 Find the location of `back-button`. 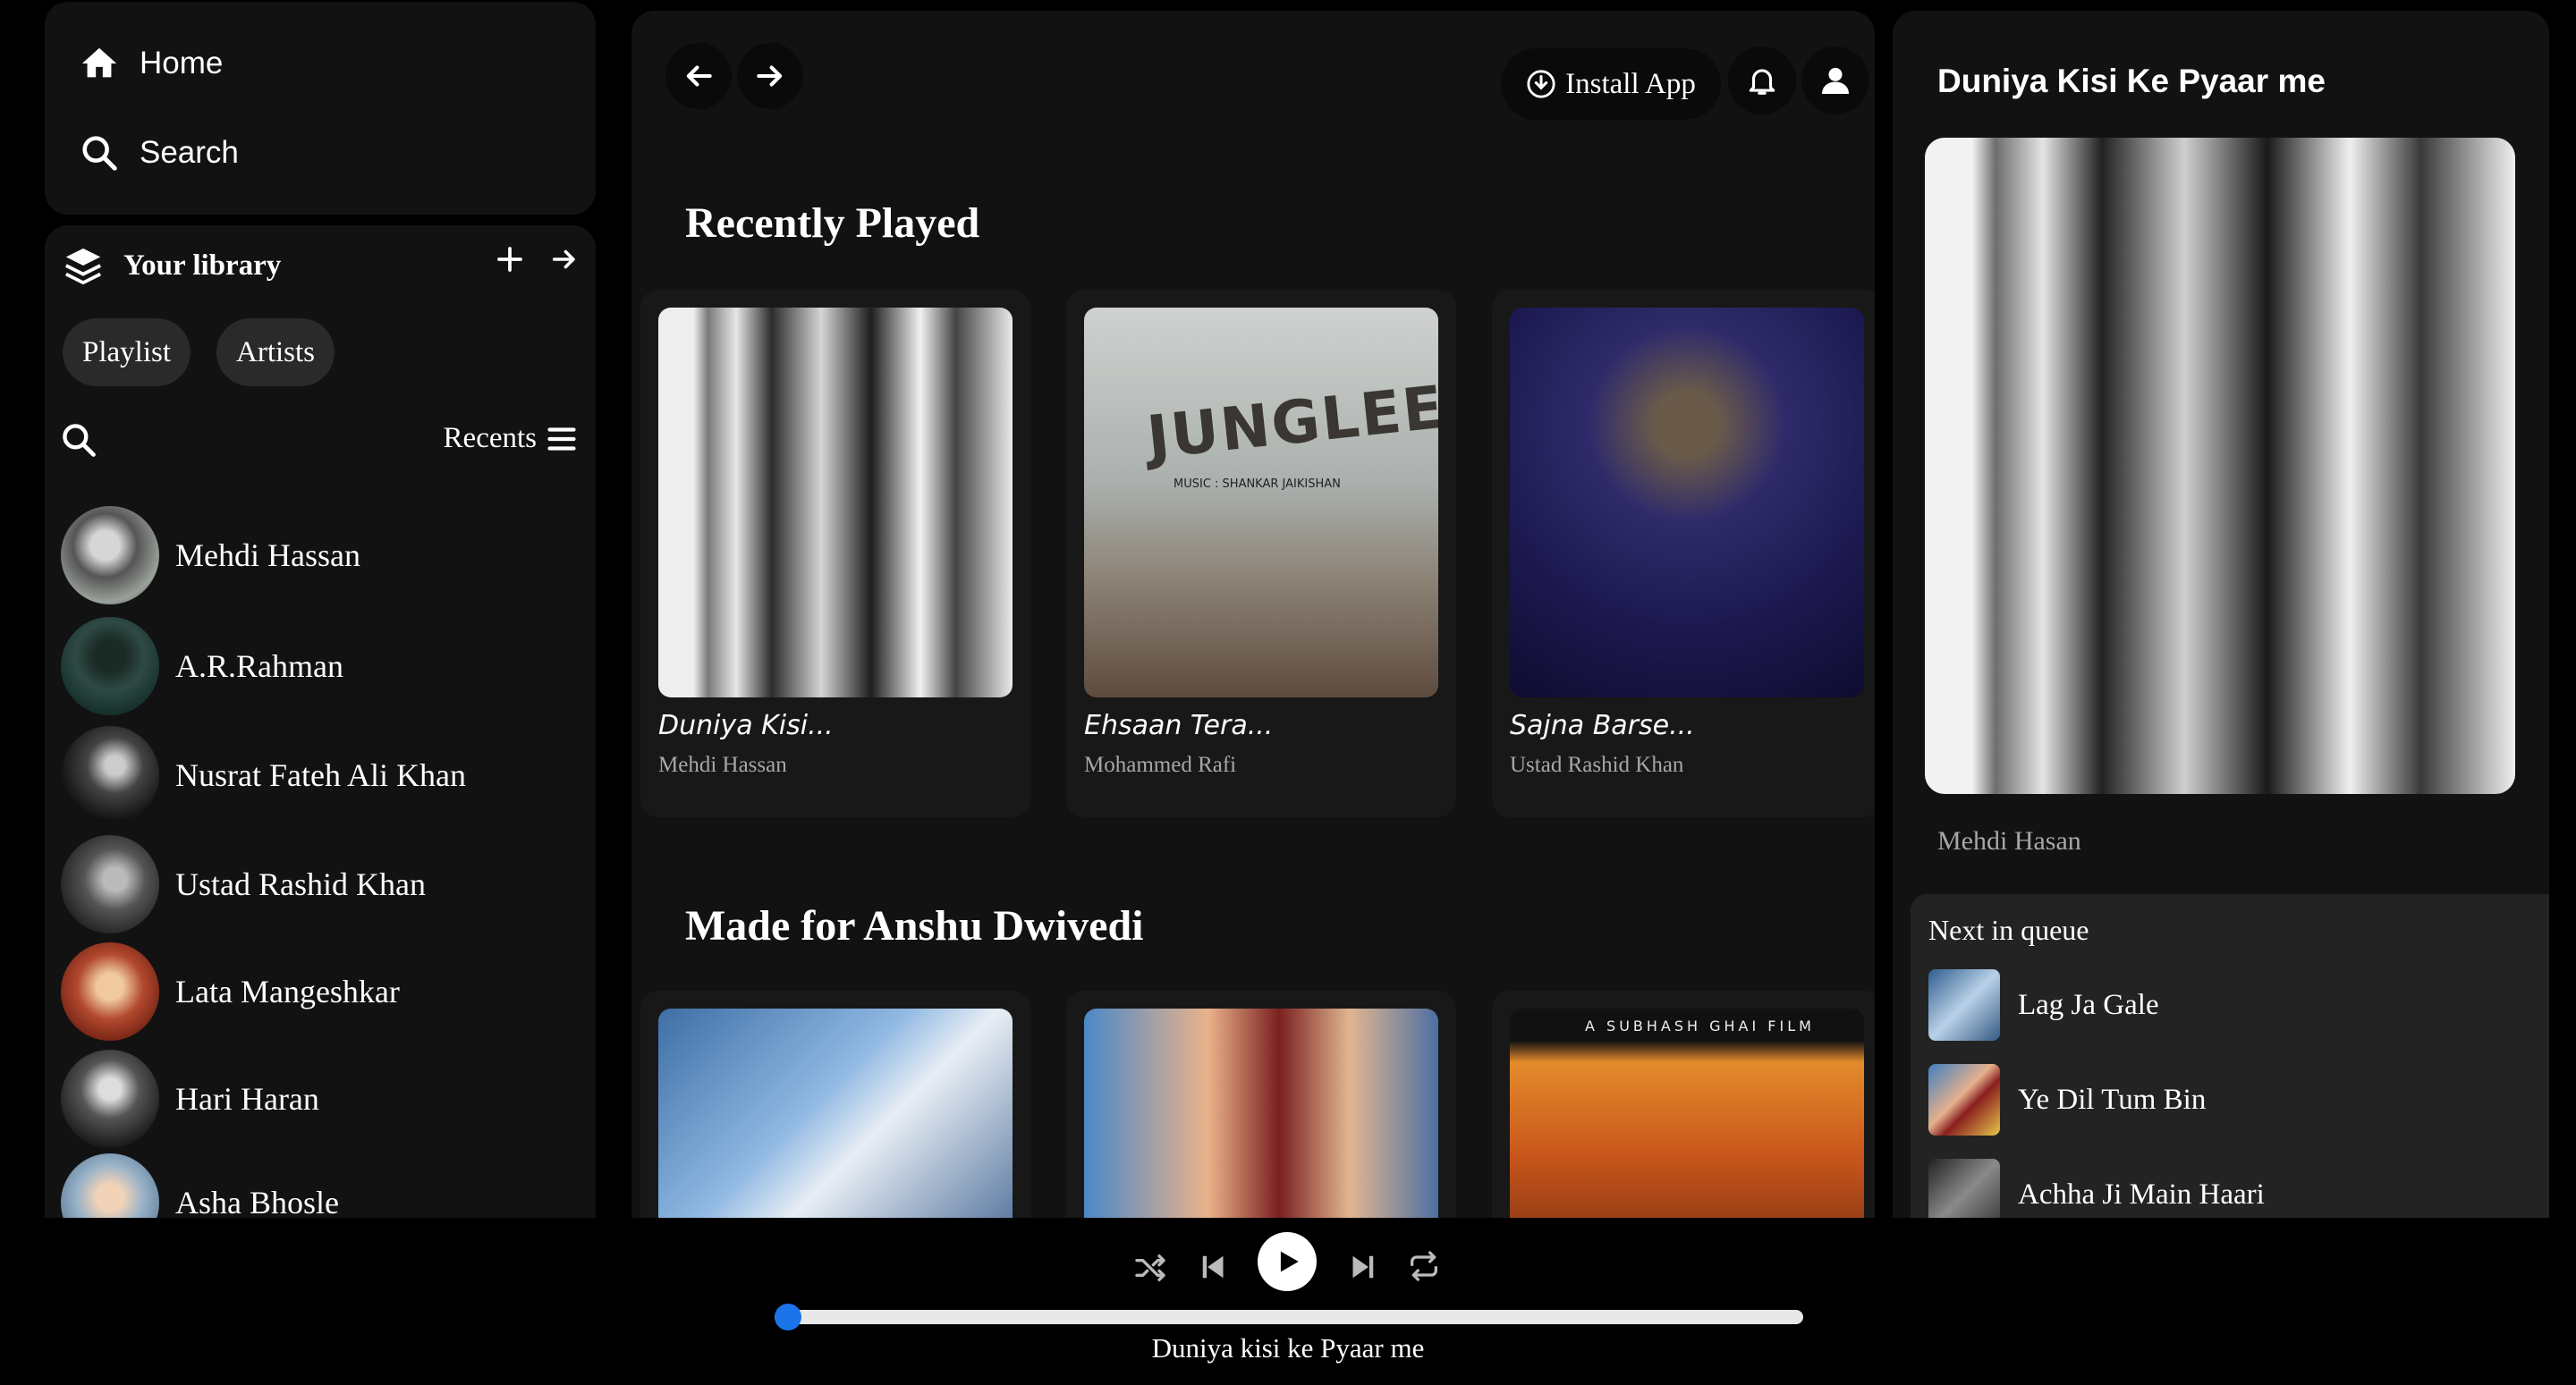

back-button is located at coordinates (698, 76).